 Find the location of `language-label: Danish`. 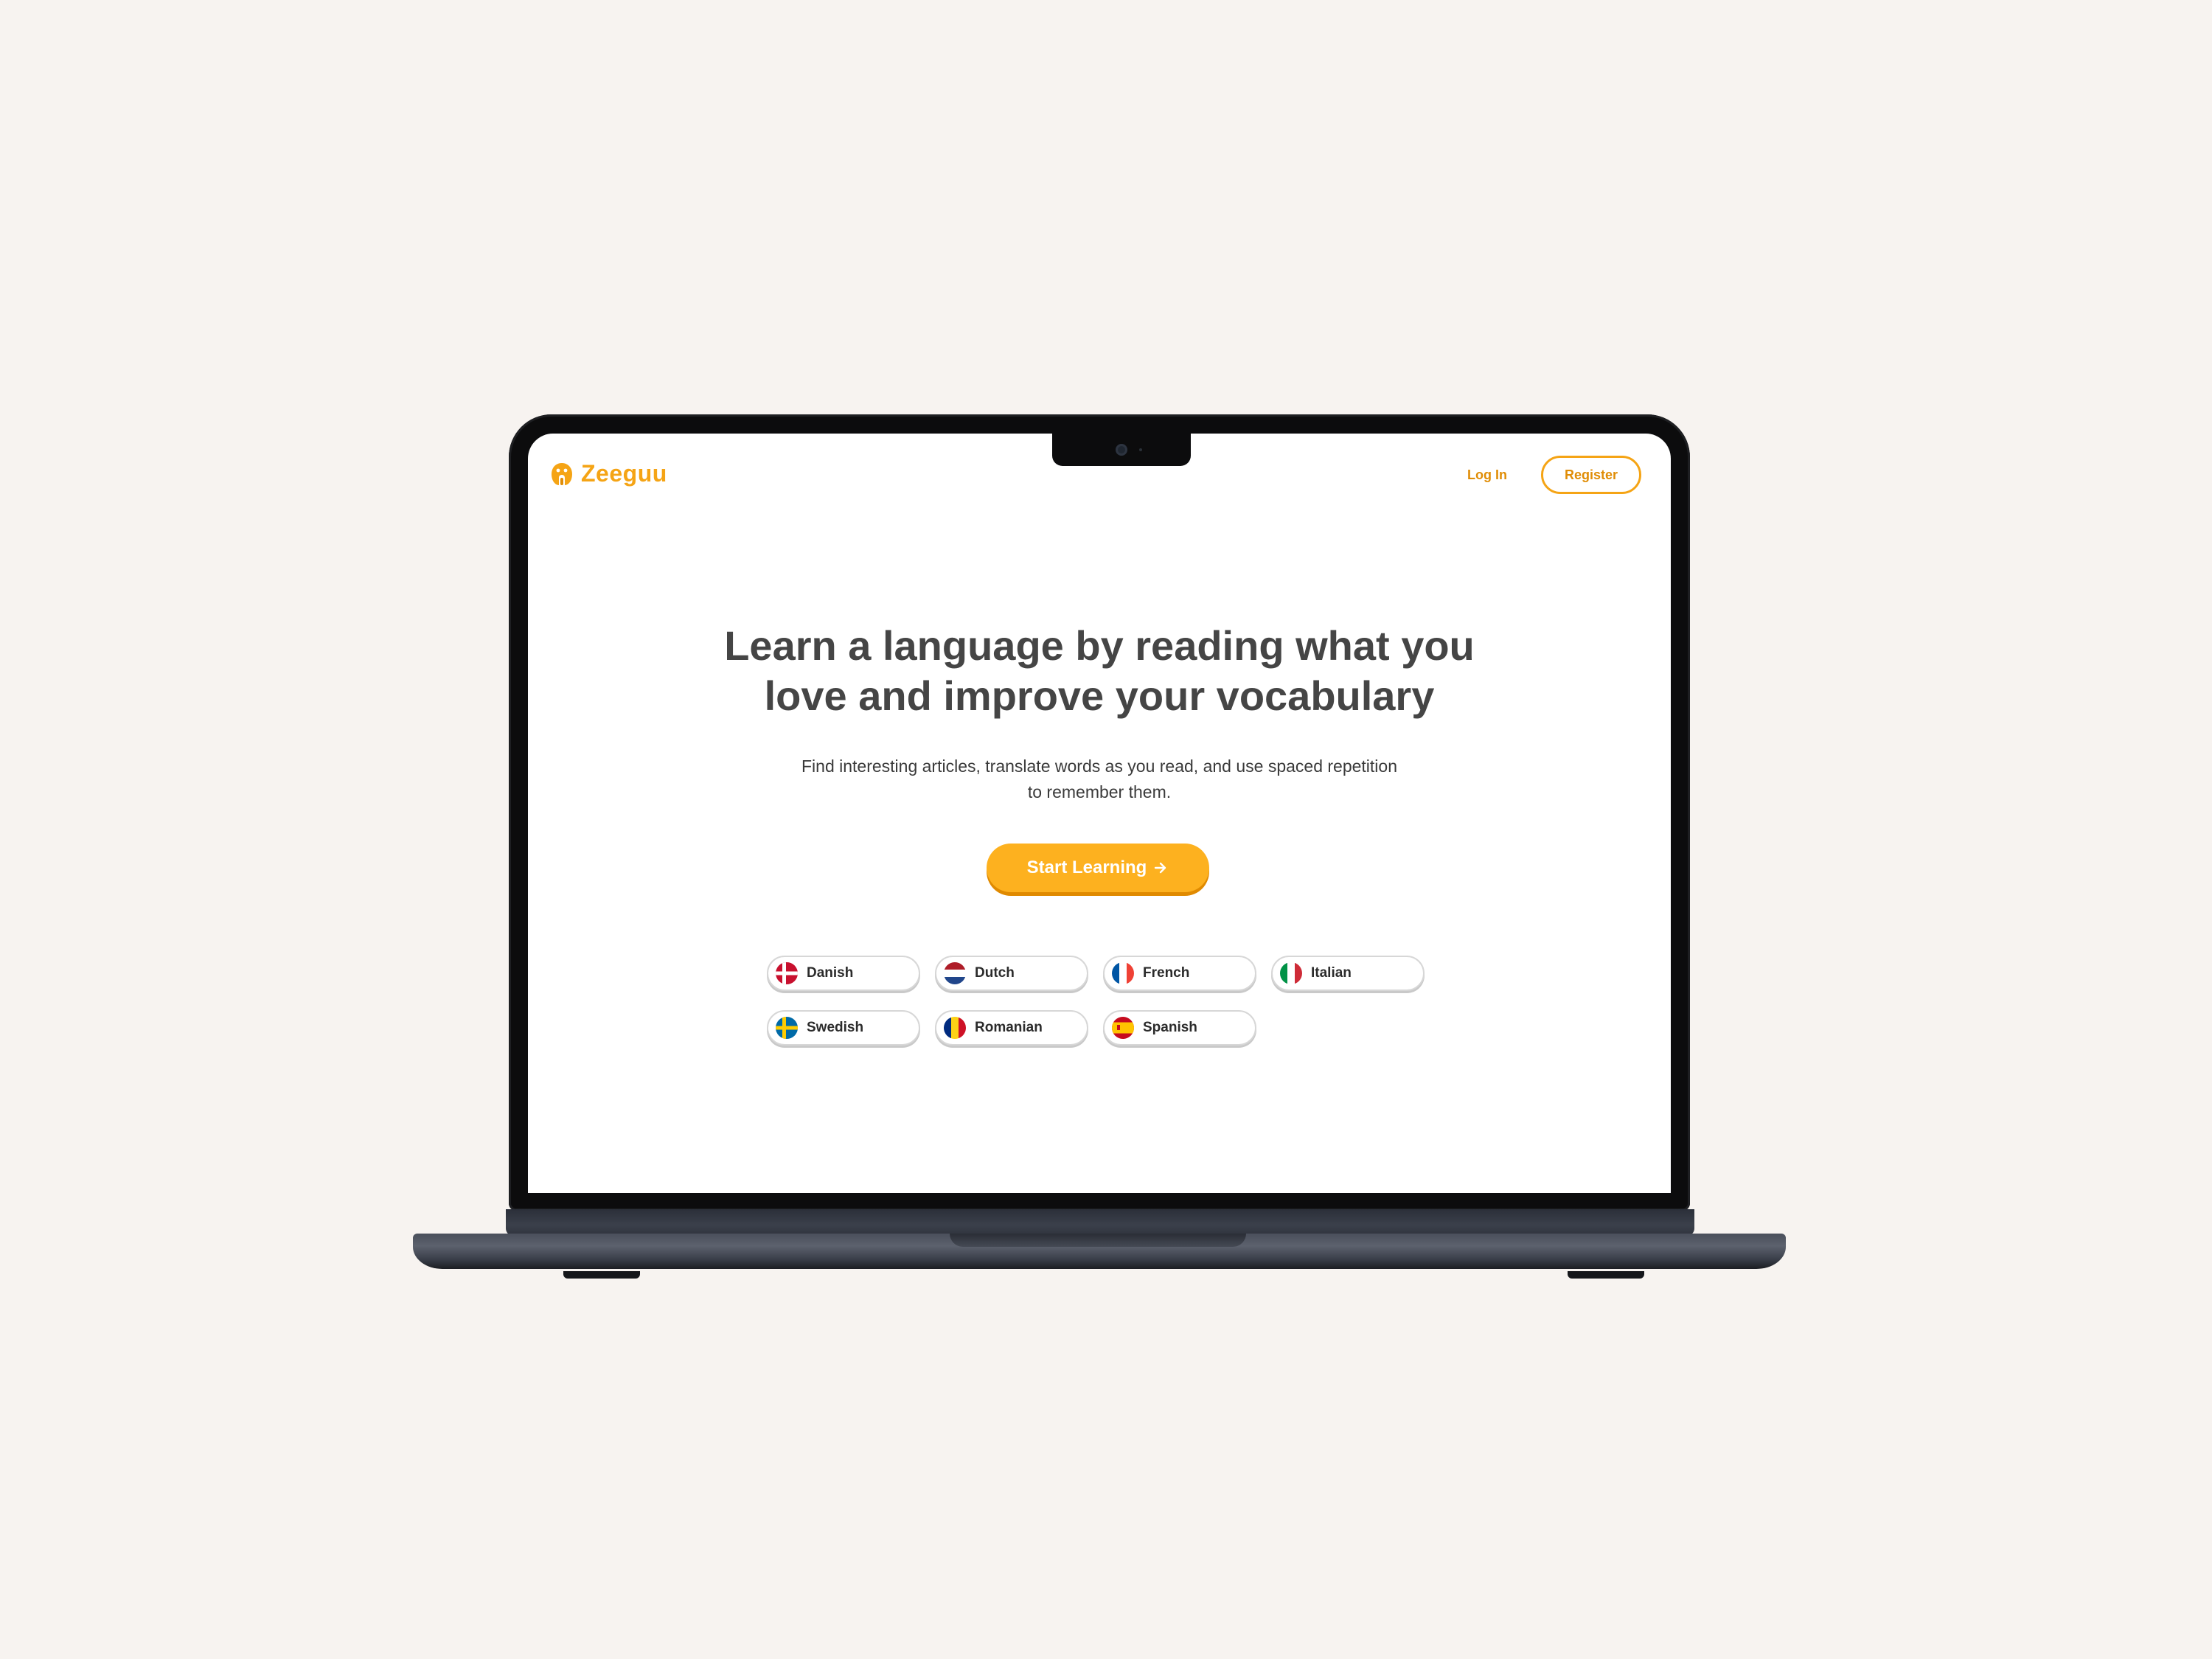

language-label: Danish is located at coordinates (830, 973).